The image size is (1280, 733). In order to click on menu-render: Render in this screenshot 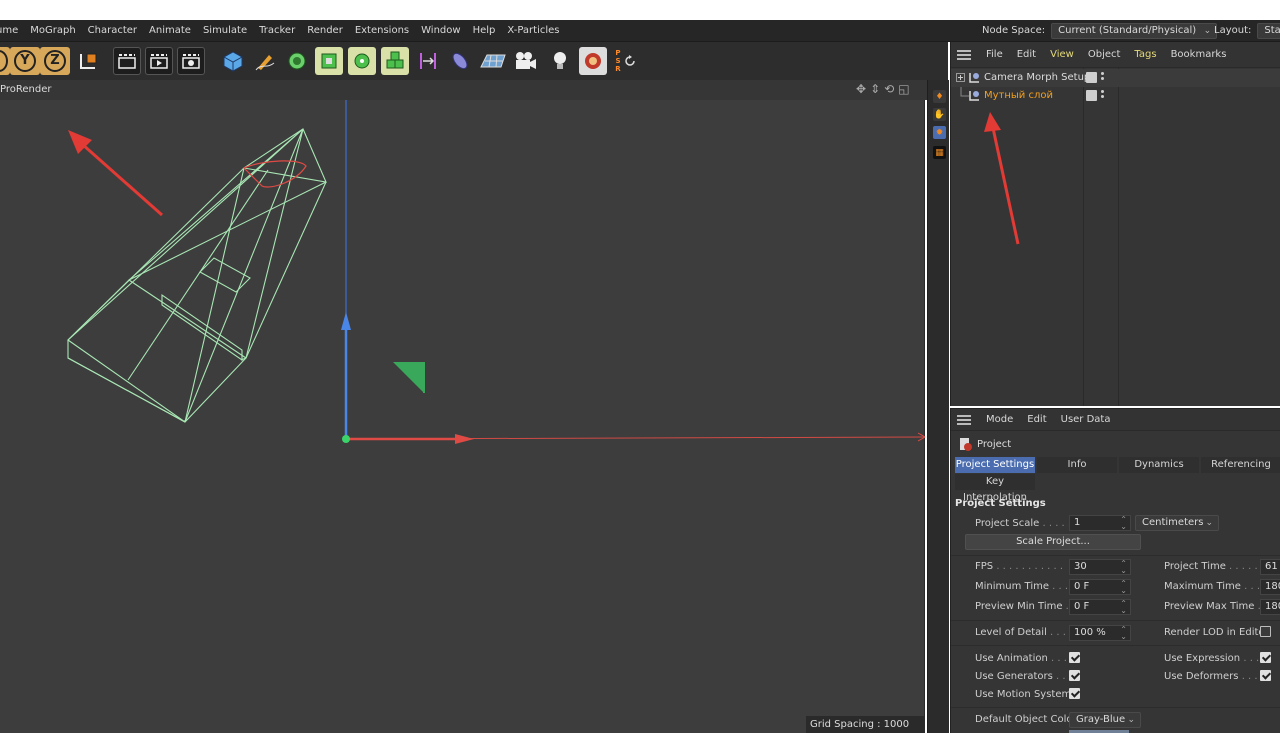, I will do `click(325, 31)`.